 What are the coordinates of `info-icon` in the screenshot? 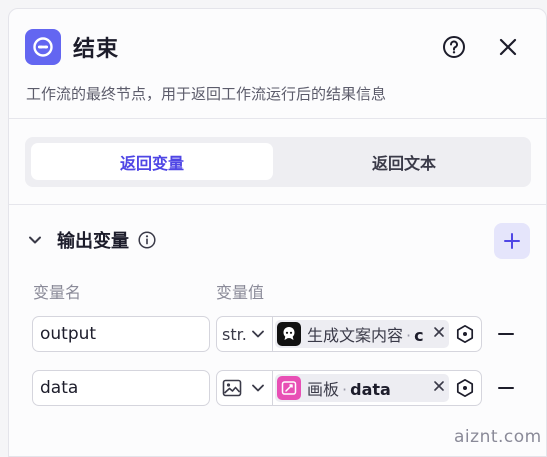 It's located at (147, 240).